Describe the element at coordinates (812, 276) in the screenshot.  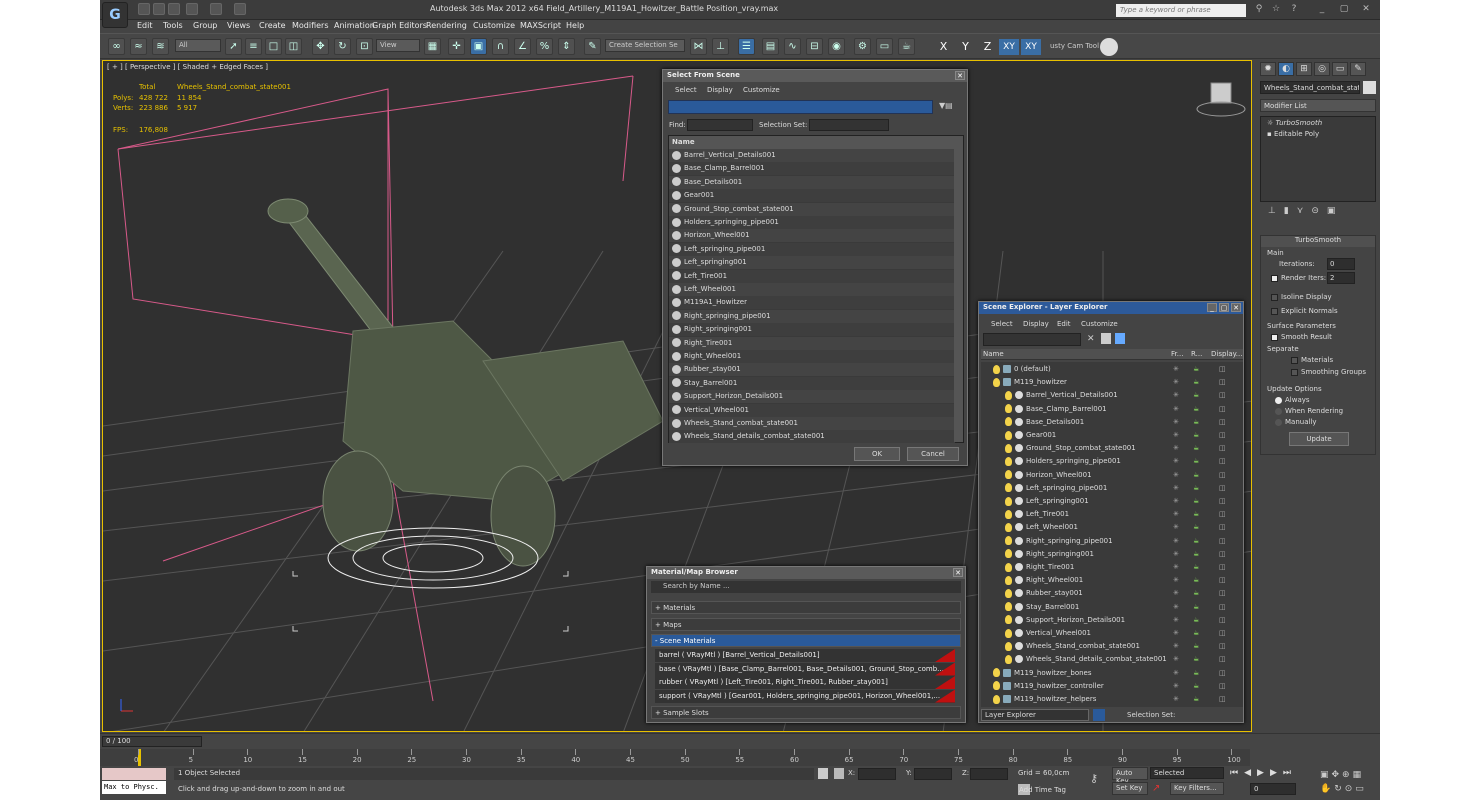
I see `list-item: Left_Tire001` at that location.